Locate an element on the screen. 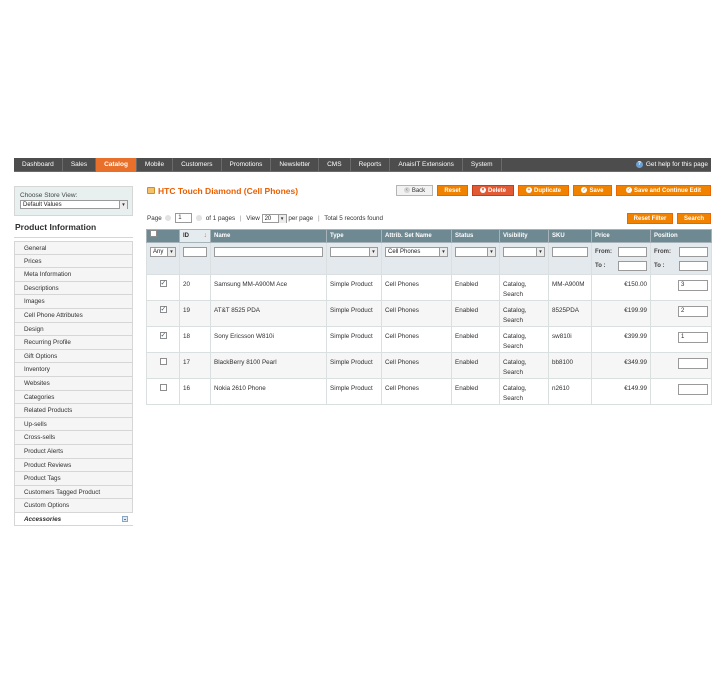 The height and width of the screenshot is (680, 725). page-input: 1 is located at coordinates (184, 218).